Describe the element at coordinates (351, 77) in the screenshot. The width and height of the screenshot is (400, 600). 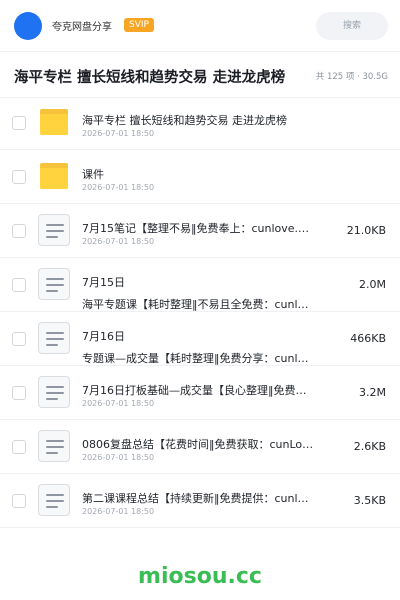
I see `folder-meta: 共 125 项 · 30.5G` at that location.